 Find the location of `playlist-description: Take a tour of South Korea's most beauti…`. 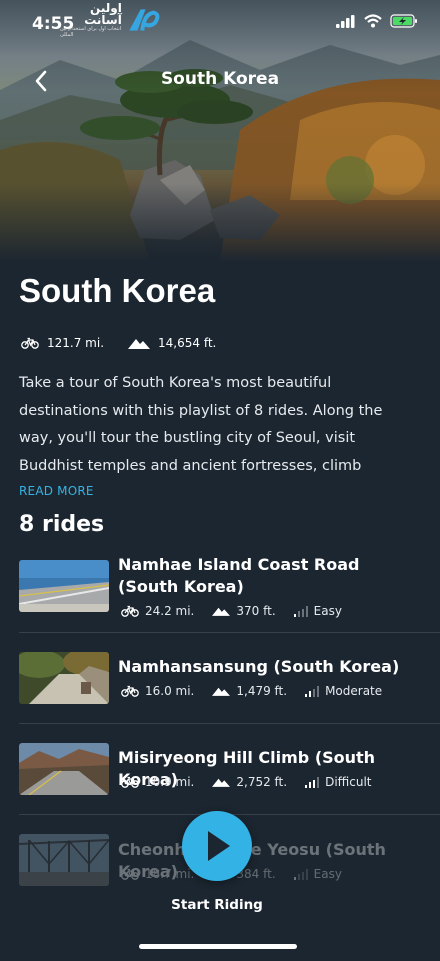

playlist-description: Take a tour of South Korea's most beauti… is located at coordinates (201, 424).